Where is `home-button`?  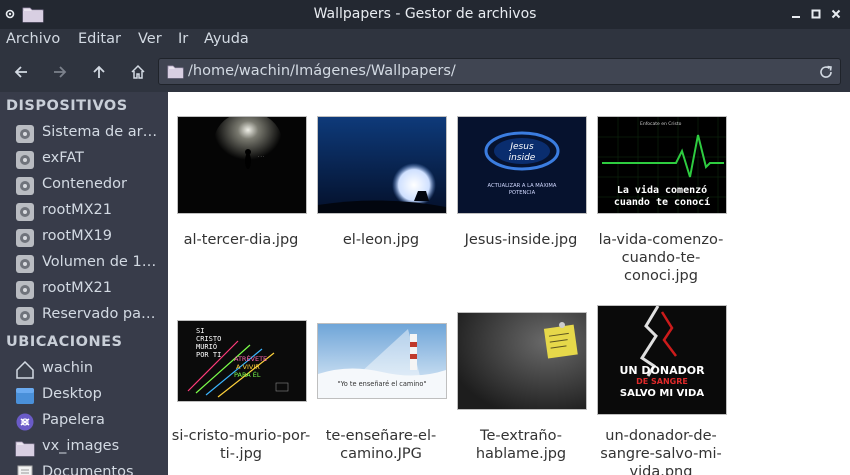 home-button is located at coordinates (138, 72).